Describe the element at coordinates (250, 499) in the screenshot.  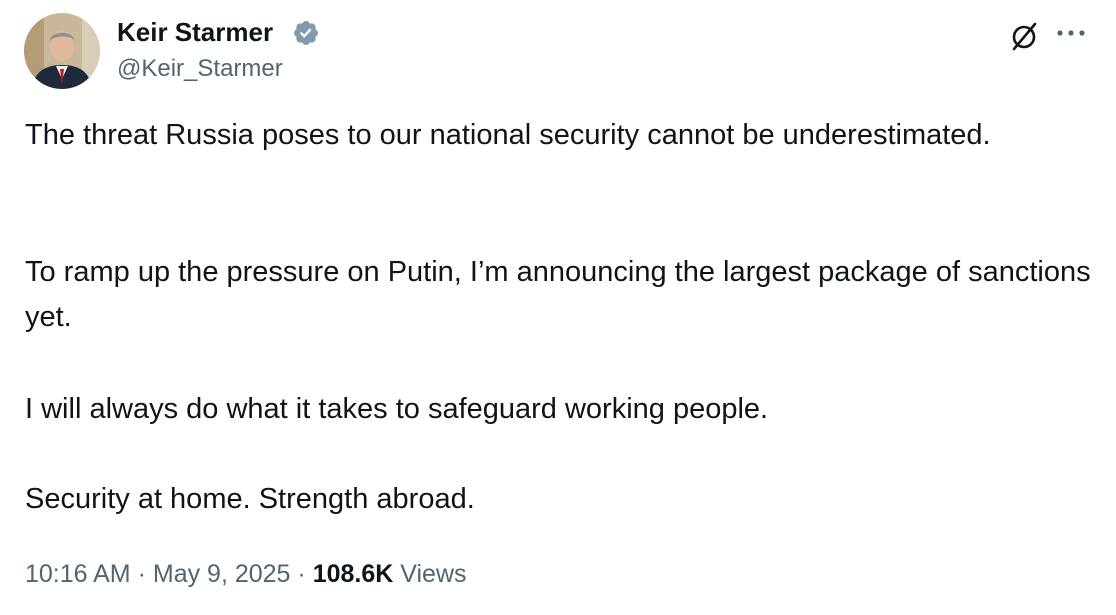
I see `tweet-paragraph-4: Security at home. Strength abroad.` at that location.